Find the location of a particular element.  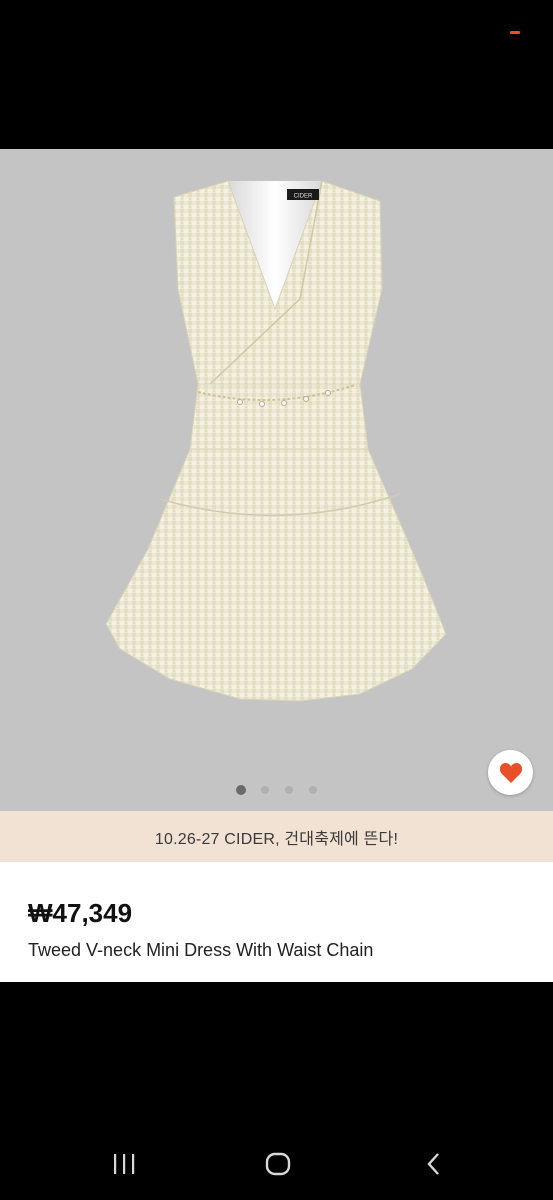

promo-text: 10.26-27 CIDER, 건대축제에 뜬다! is located at coordinates (276, 839).